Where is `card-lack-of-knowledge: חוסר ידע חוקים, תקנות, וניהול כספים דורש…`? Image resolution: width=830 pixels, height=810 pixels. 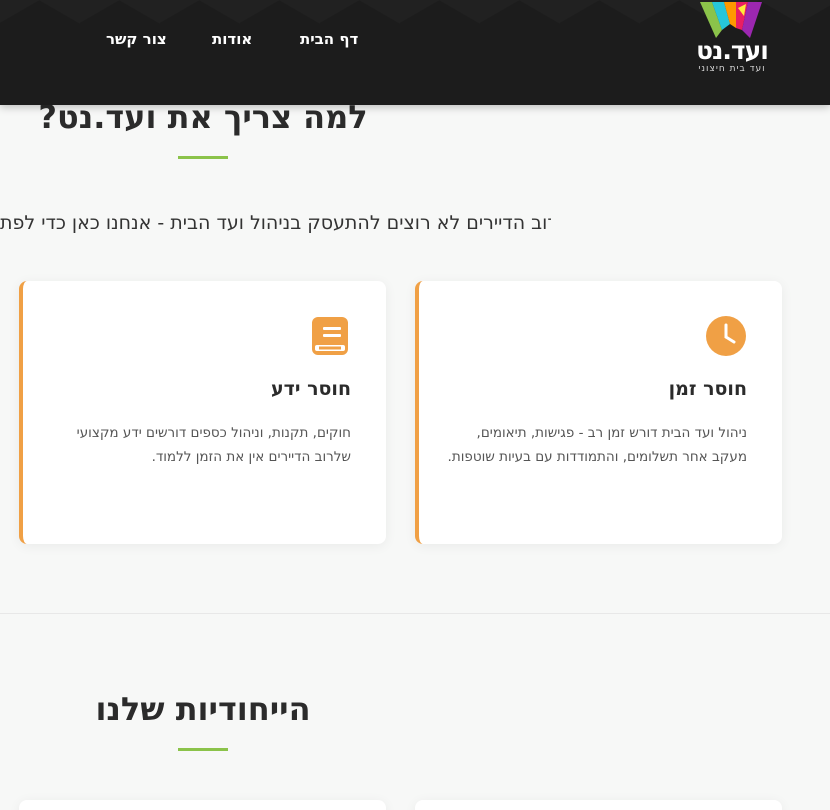
card-lack-of-knowledge: חוסר ידע חוקים, תקנות, וניהול כספים דורש… is located at coordinates (202, 412).